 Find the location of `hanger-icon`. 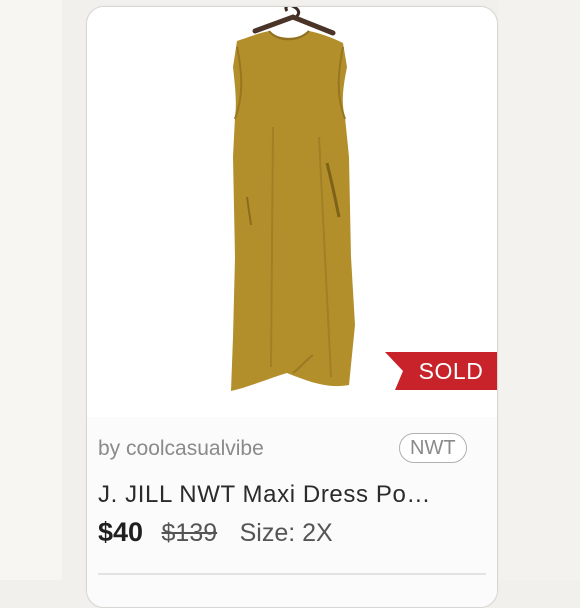

hanger-icon is located at coordinates (294, 25).